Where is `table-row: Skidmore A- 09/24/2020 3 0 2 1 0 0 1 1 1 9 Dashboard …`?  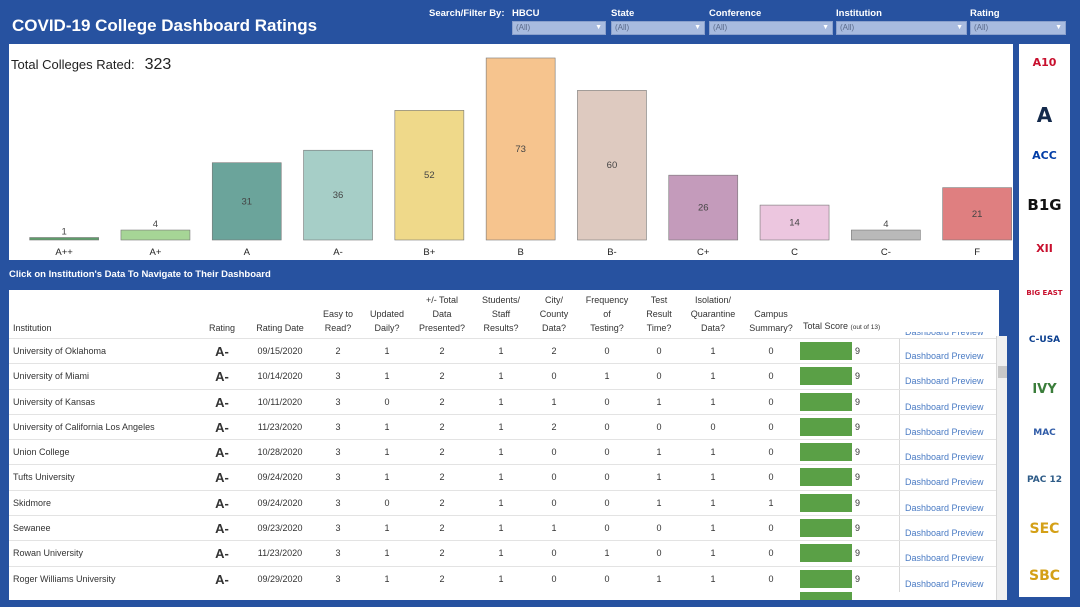 table-row: Skidmore A- 09/24/2020 3 0 2 1 0 0 1 1 1 9 Dashboard … is located at coordinates (504, 502).